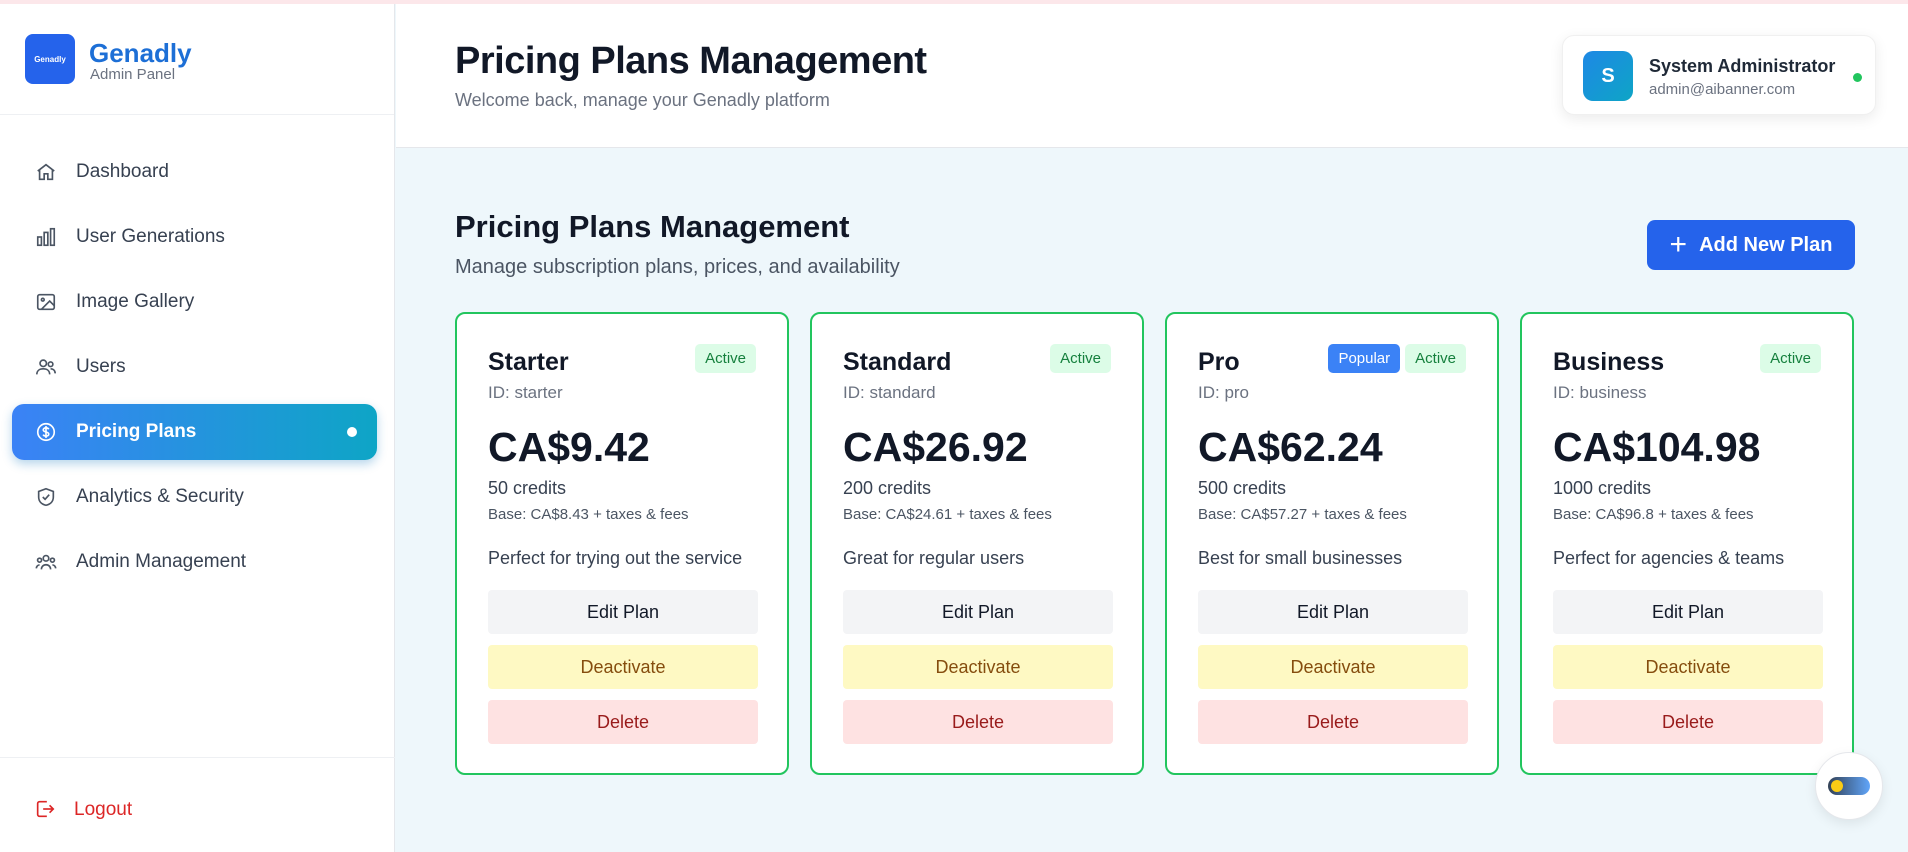 Image resolution: width=1908 pixels, height=852 pixels. Describe the element at coordinates (1219, 362) in the screenshot. I see `plan-name: Pro` at that location.